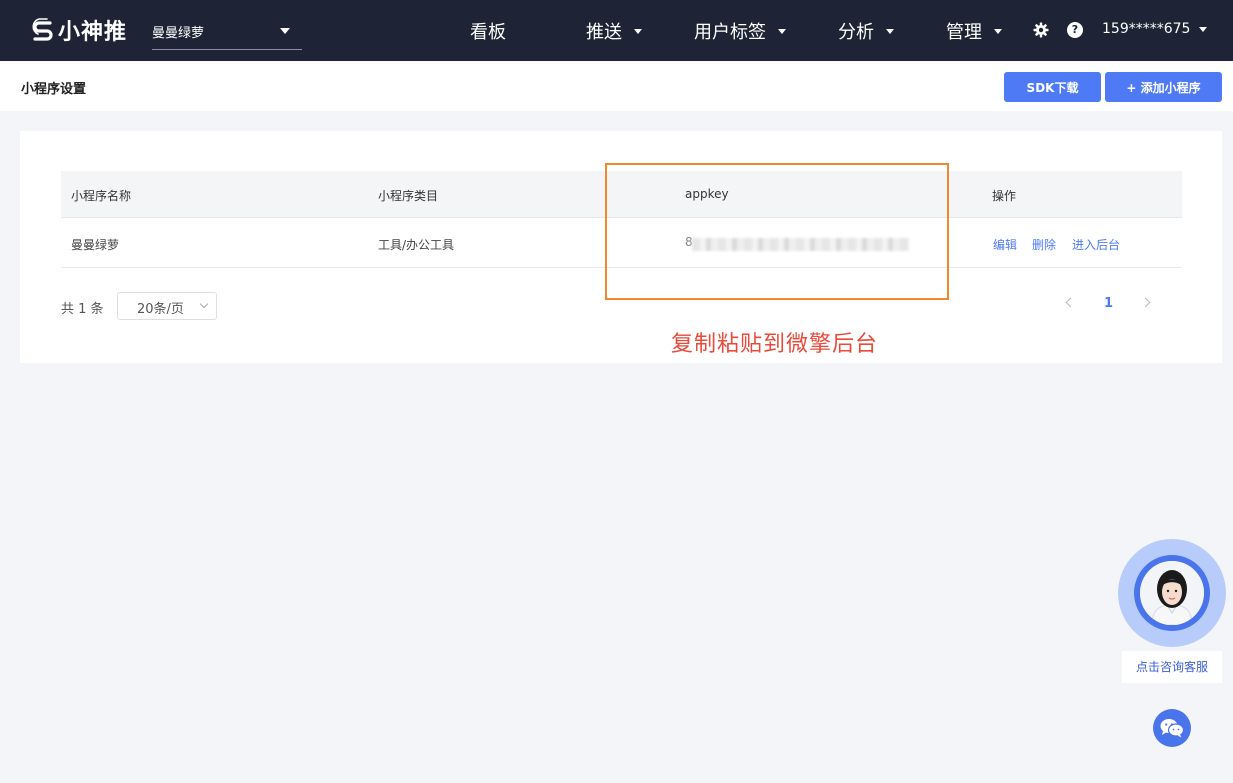  What do you see at coordinates (178, 33) in the screenshot?
I see `app-selector-value: 曼曼绿萝` at bounding box center [178, 33].